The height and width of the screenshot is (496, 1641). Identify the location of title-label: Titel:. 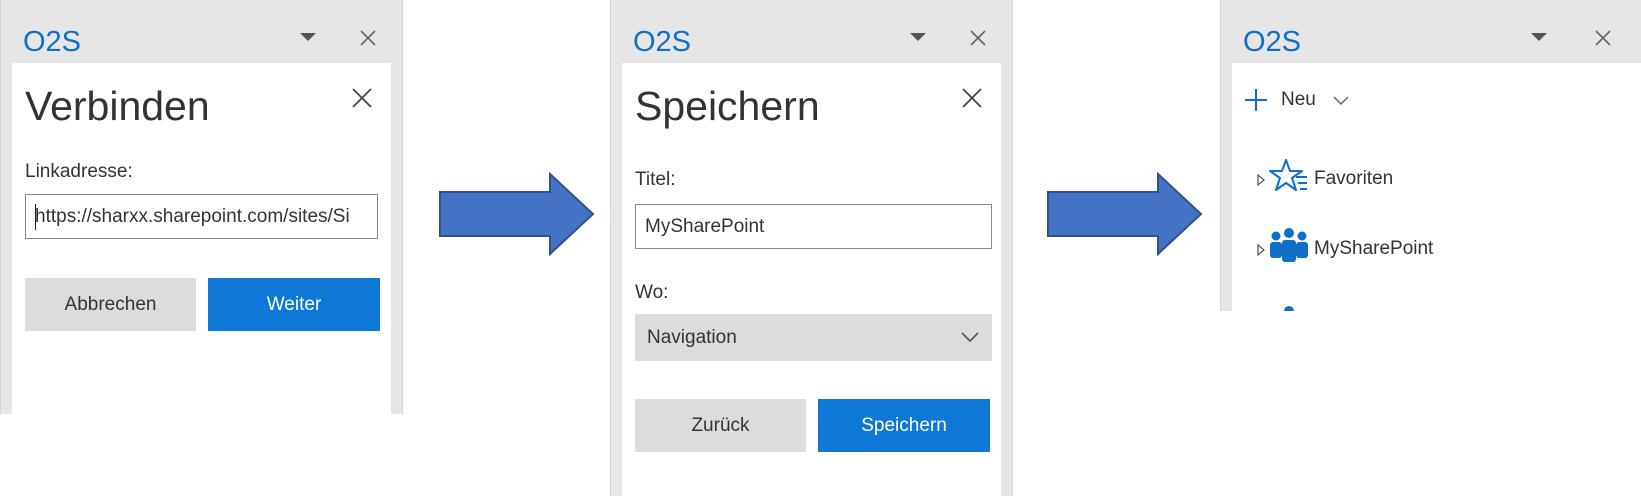
(655, 179).